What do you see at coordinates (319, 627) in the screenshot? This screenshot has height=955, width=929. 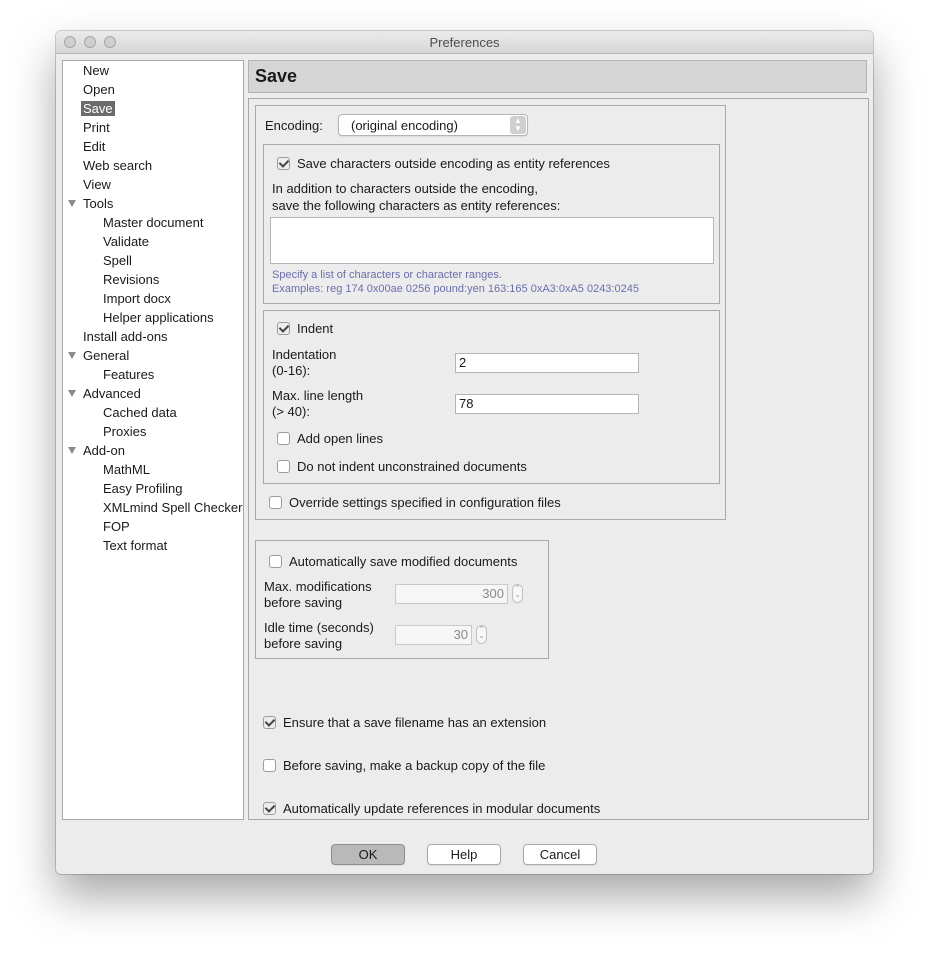 I see `idle-time-label-line1: Idle time (seconds)` at bounding box center [319, 627].